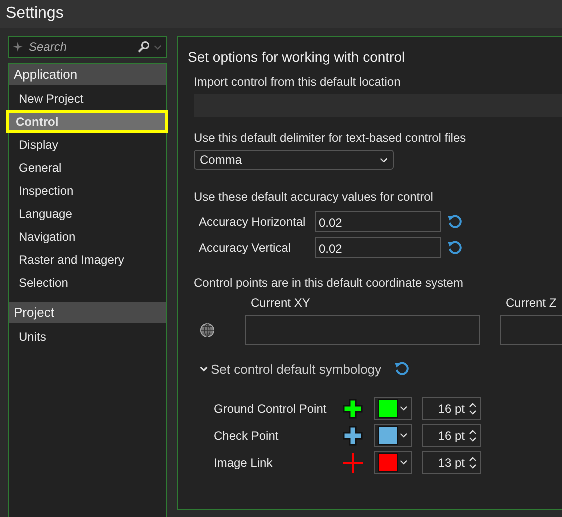 The width and height of the screenshot is (562, 517). Describe the element at coordinates (245, 247) in the screenshot. I see `field-label: Accuracy Vertical` at that location.